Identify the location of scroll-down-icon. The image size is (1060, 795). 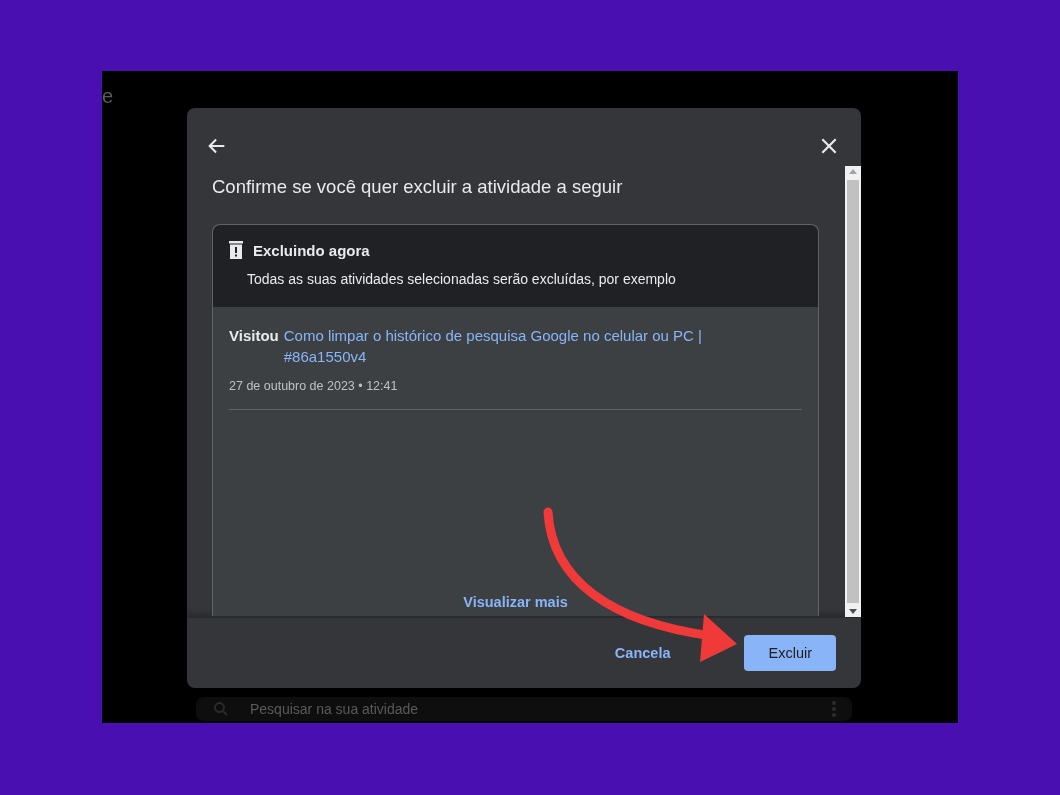
(853, 611).